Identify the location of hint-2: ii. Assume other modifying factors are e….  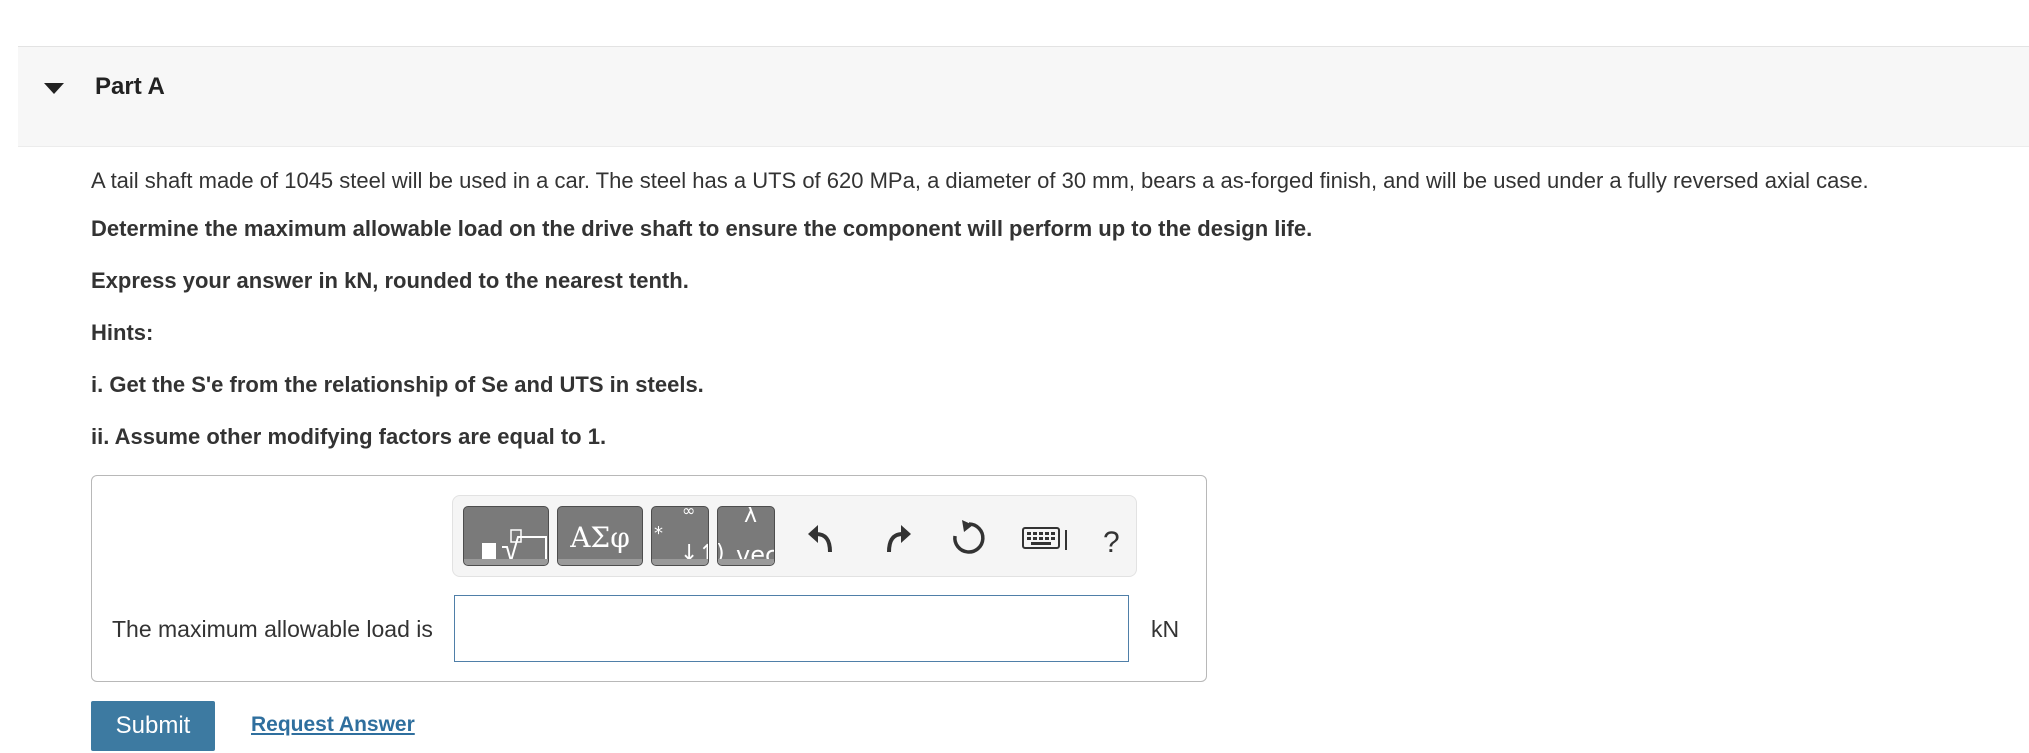
(349, 436).